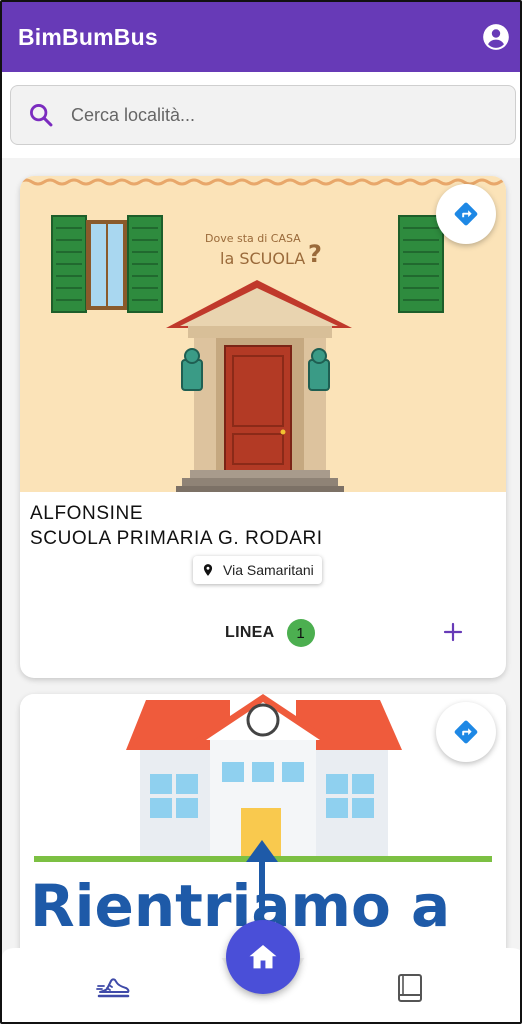 The width and height of the screenshot is (522, 1024). I want to click on account-circle-icon, so click(496, 37).